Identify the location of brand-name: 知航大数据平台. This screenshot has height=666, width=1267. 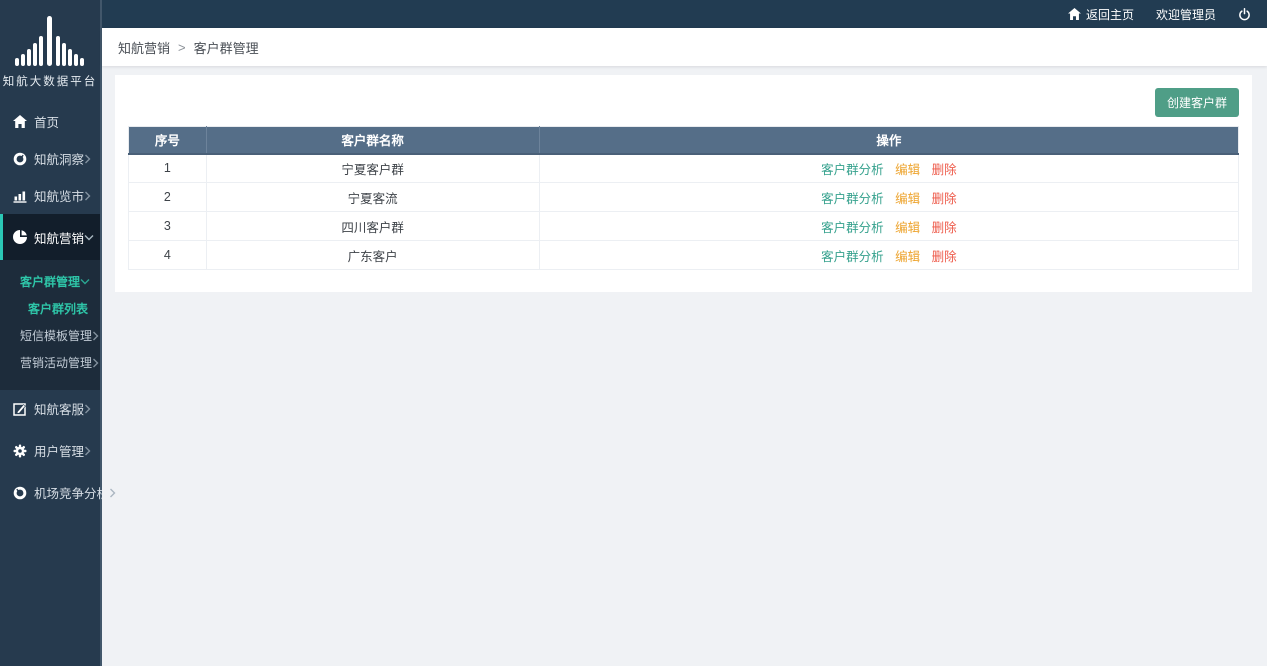
(50, 82).